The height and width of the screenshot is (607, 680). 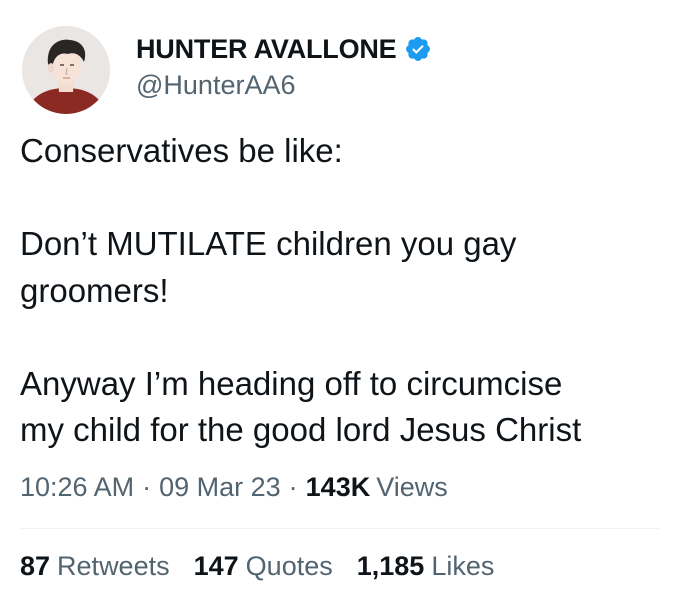 I want to click on author-handle: @HunterAA6, so click(x=215, y=85).